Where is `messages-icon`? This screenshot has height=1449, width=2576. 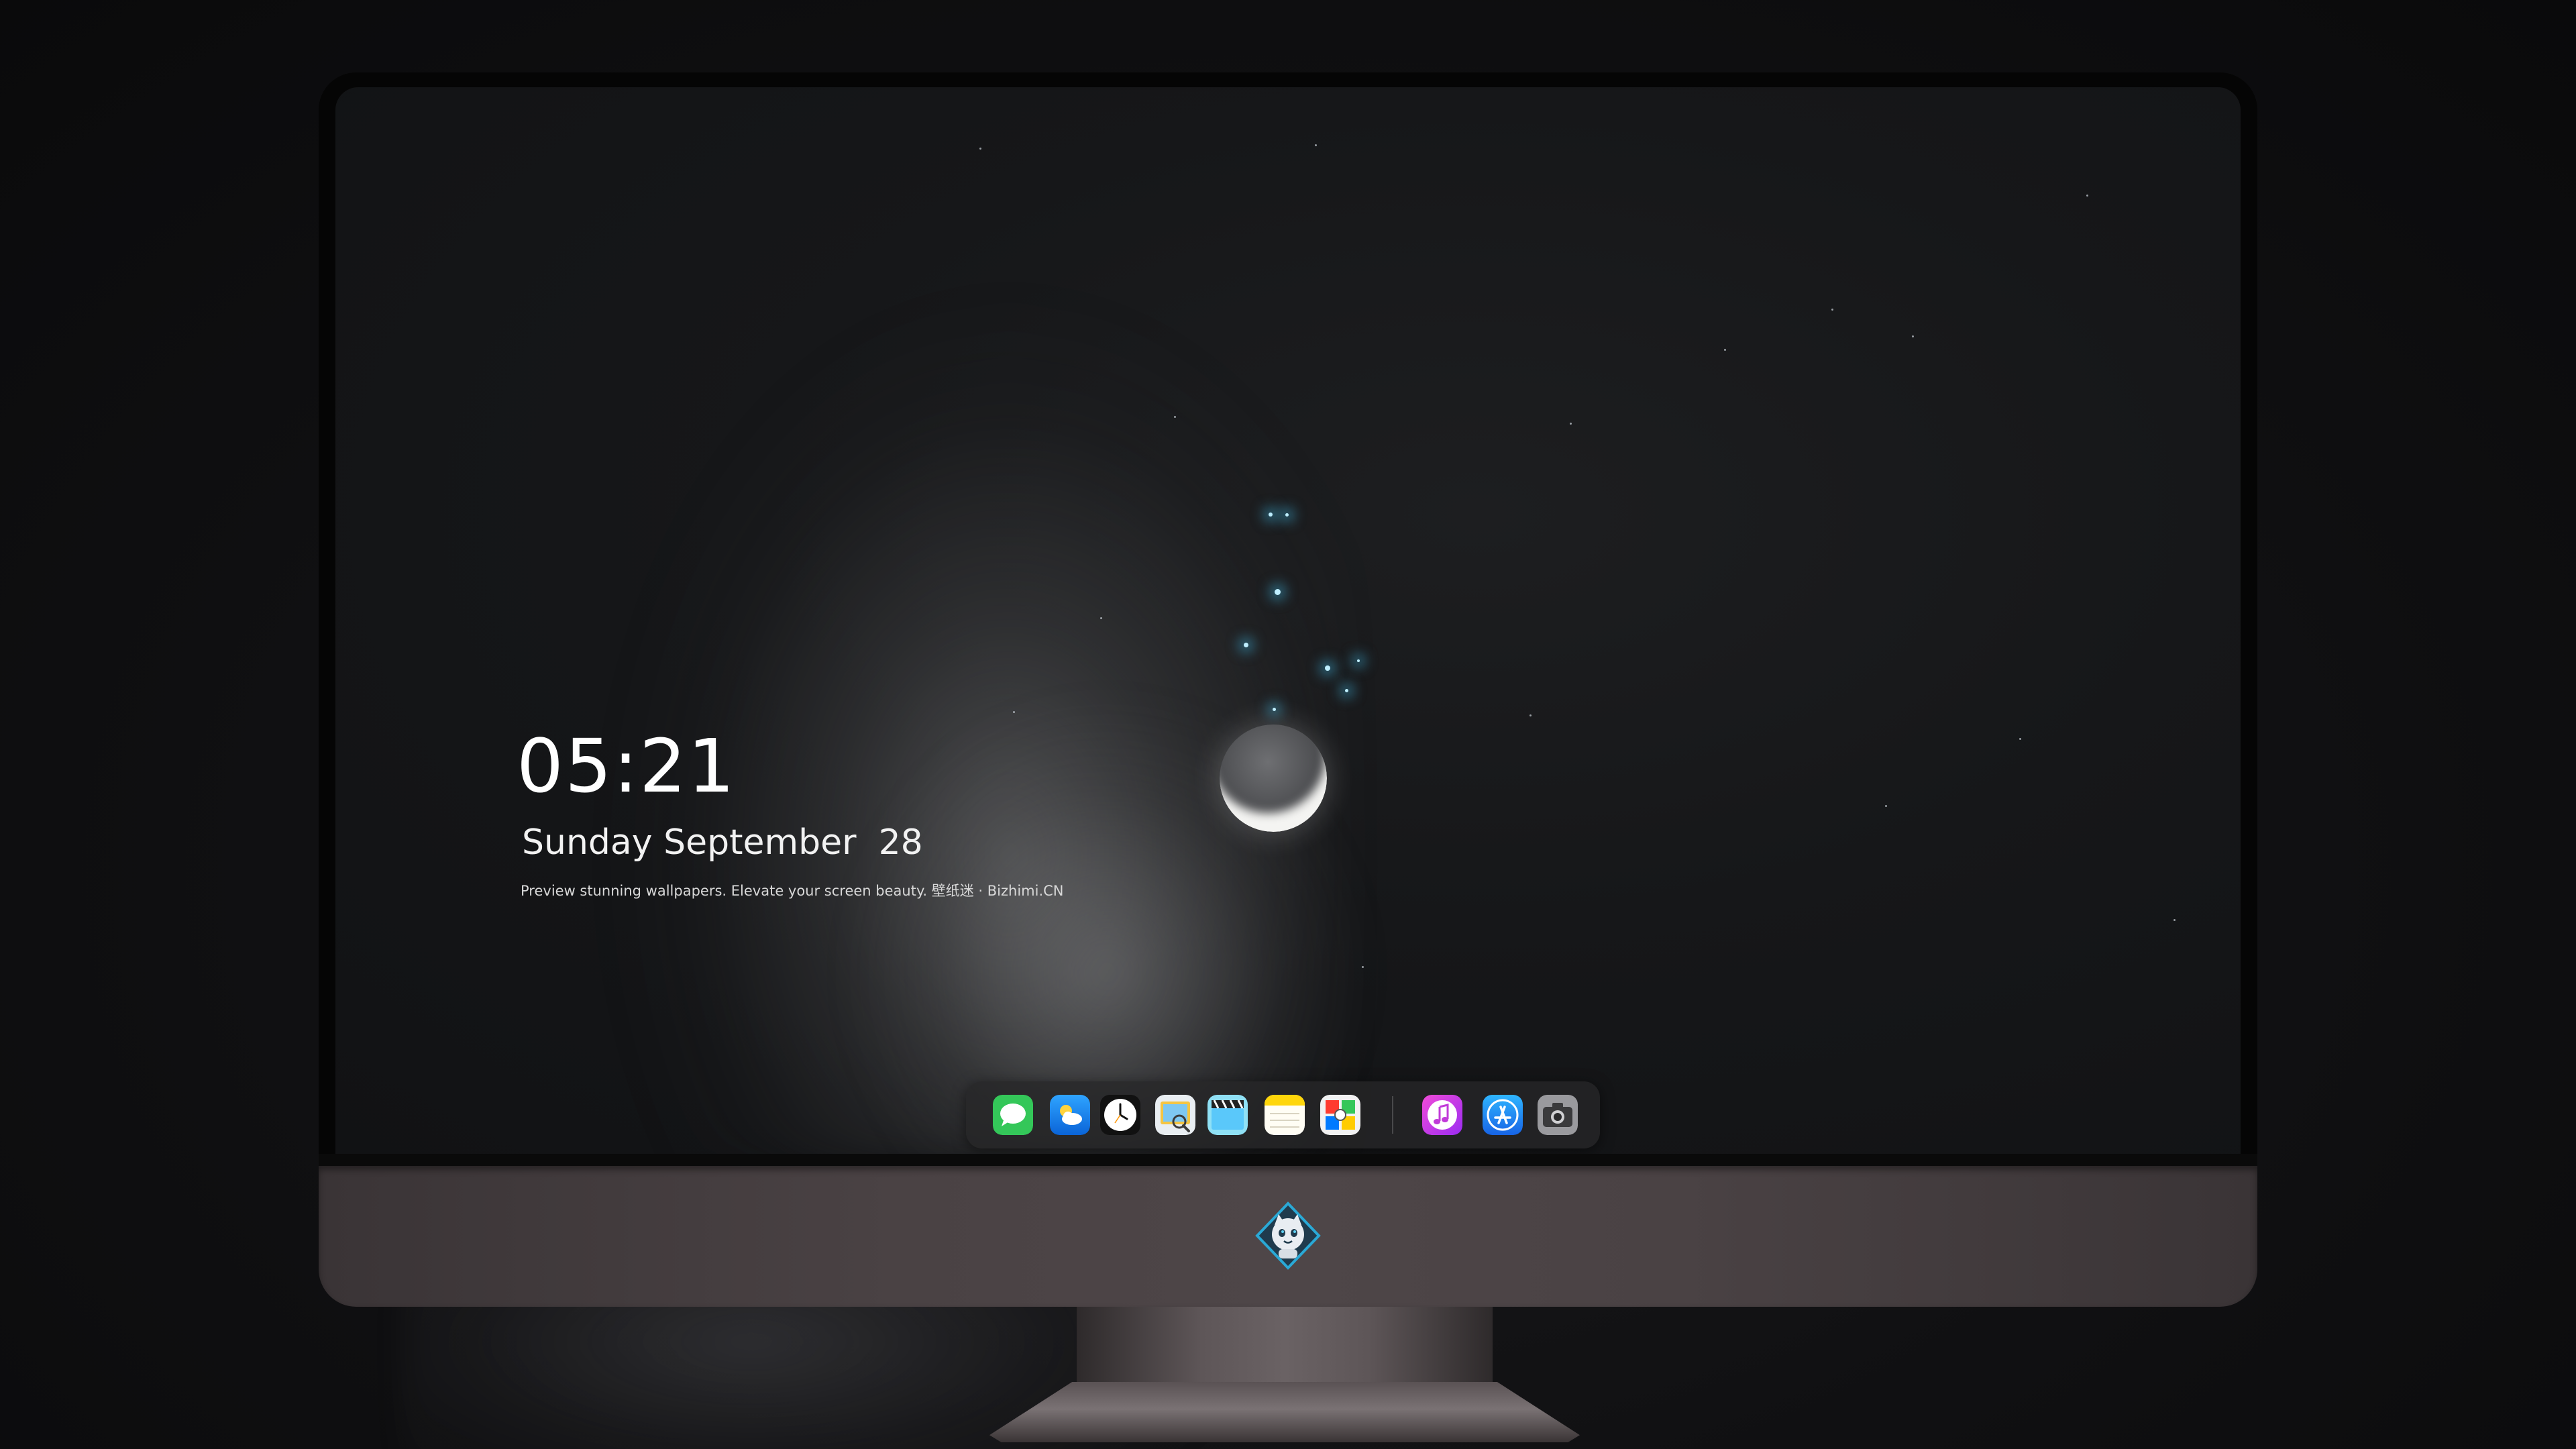 messages-icon is located at coordinates (1013, 1115).